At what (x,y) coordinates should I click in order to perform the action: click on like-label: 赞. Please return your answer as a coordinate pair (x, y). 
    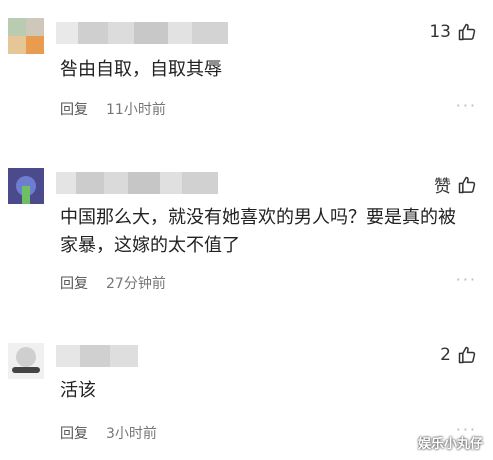
    Looking at the image, I should click on (442, 187).